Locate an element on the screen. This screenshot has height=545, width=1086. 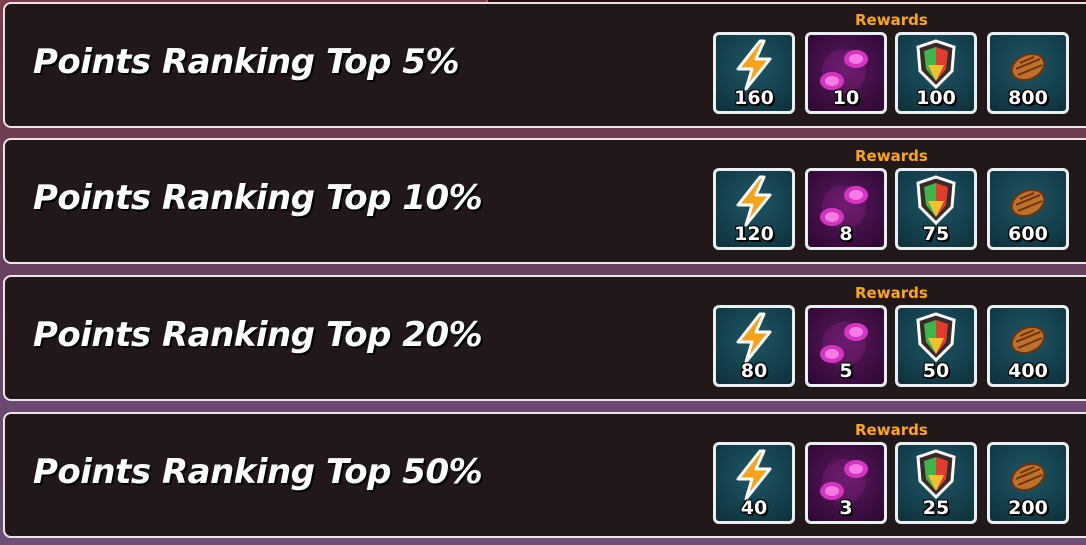
reward-tile-energy: 160 is located at coordinates (754, 73).